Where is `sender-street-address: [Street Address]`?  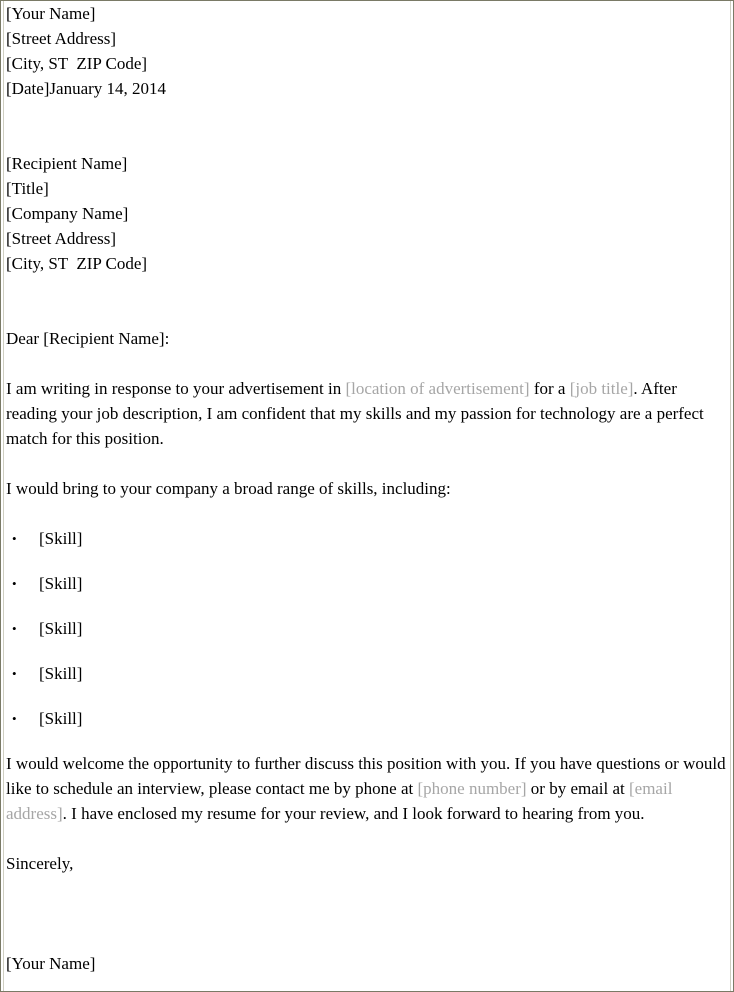 sender-street-address: [Street Address] is located at coordinates (61, 38).